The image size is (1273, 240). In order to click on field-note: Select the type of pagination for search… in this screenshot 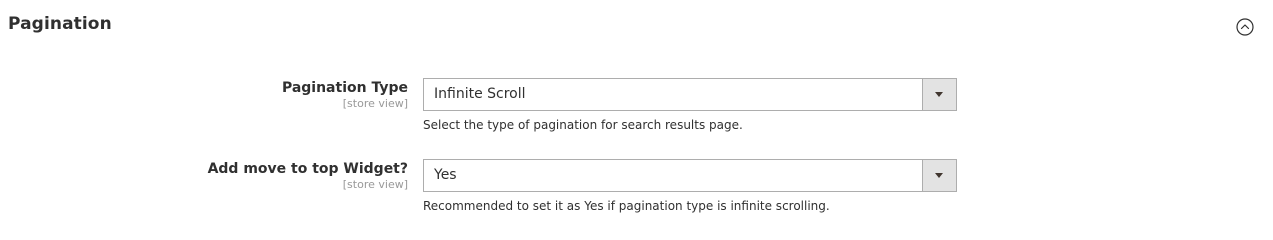, I will do `click(583, 125)`.